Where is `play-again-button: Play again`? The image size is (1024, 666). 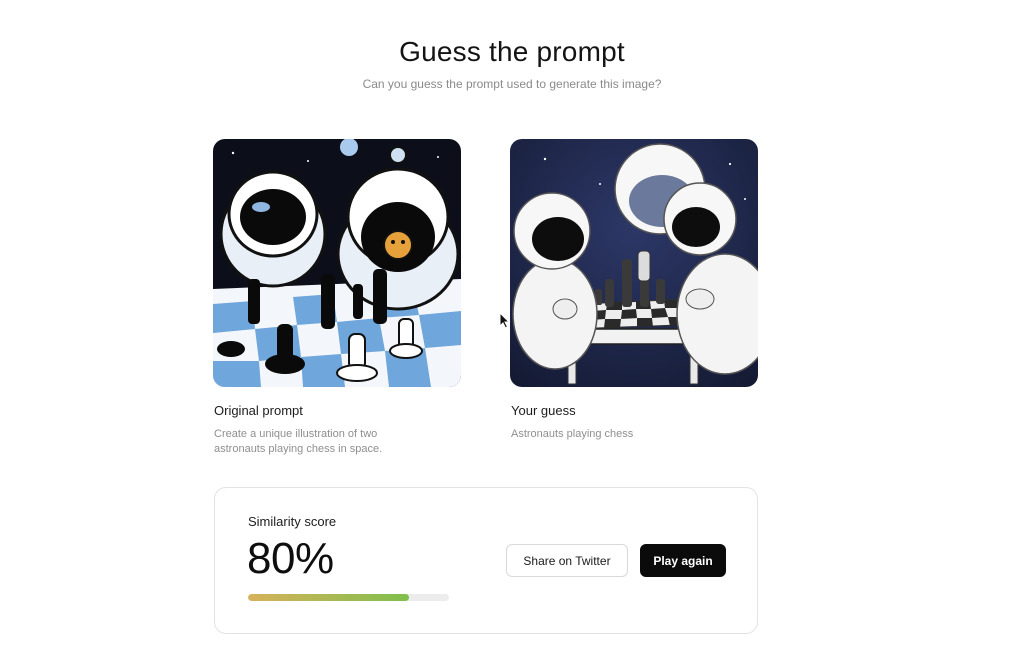
play-again-button: Play again is located at coordinates (683, 560).